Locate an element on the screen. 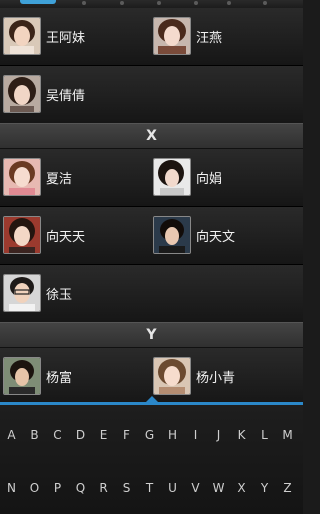  contact-row: 向天天 向天文 is located at coordinates (151, 236).